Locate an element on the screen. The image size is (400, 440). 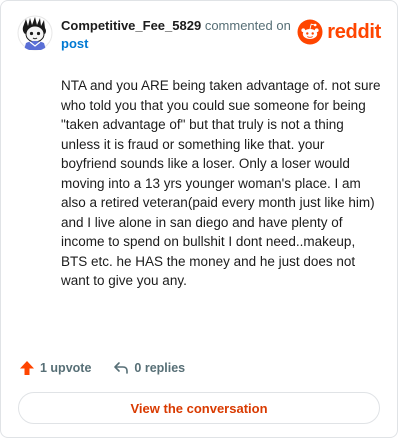
reddit-snoo-icon is located at coordinates (310, 32).